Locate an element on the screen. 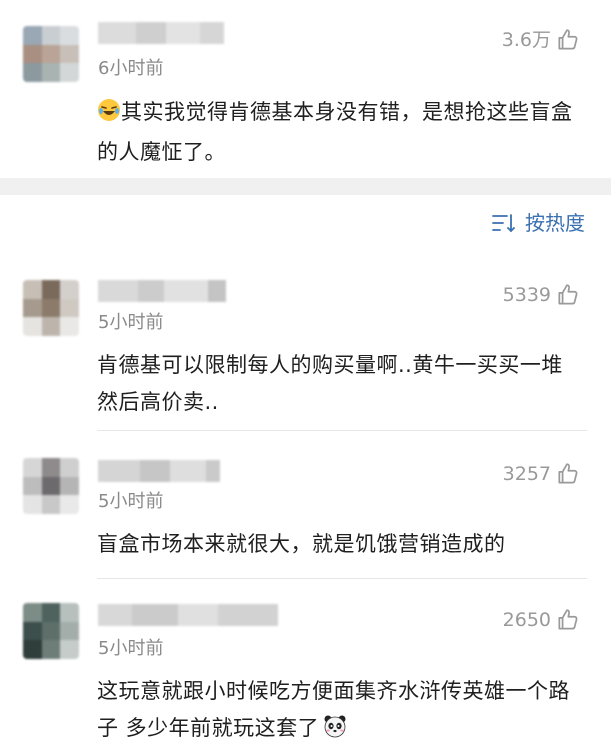  laughing-tears-emoji is located at coordinates (109, 115).